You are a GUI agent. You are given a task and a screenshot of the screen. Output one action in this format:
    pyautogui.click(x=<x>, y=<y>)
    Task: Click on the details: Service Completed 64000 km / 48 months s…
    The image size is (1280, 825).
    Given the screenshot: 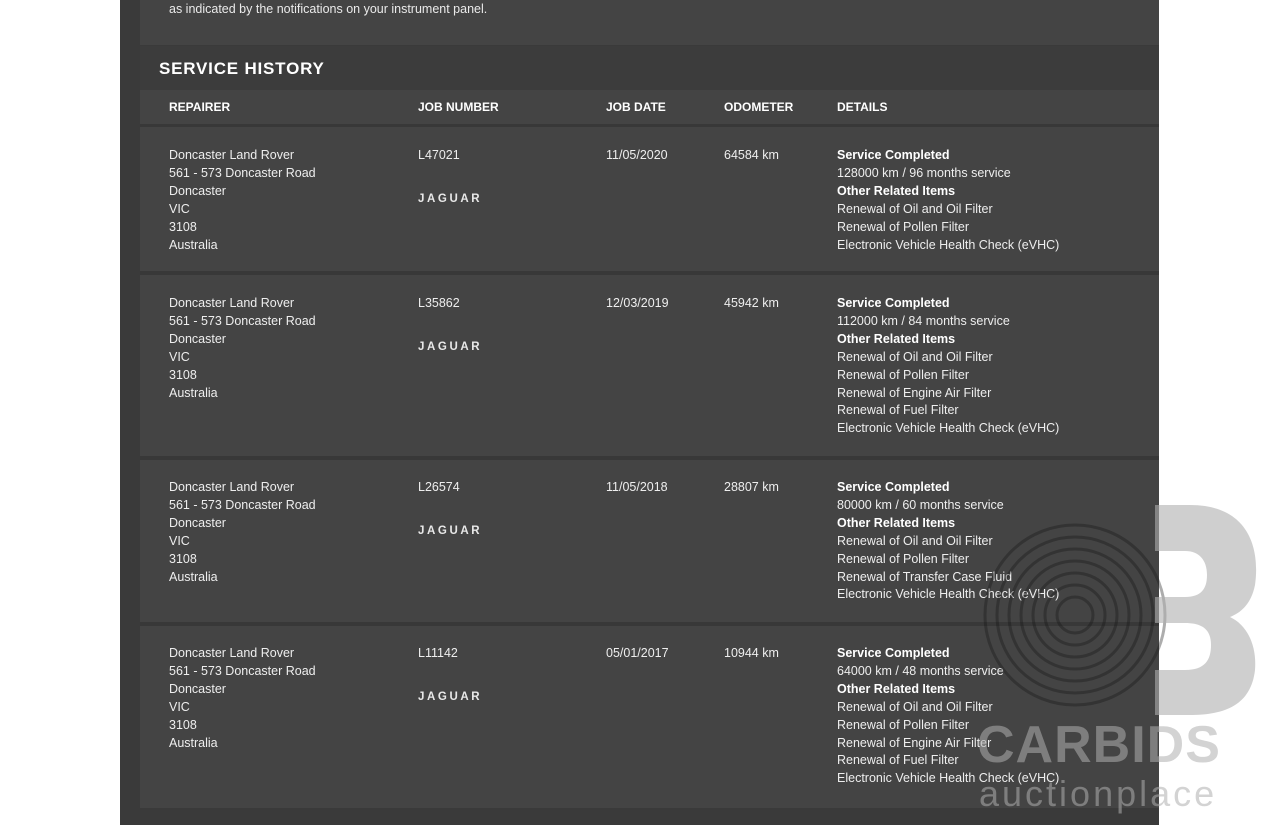 What is the action you would take?
    pyautogui.click(x=948, y=716)
    